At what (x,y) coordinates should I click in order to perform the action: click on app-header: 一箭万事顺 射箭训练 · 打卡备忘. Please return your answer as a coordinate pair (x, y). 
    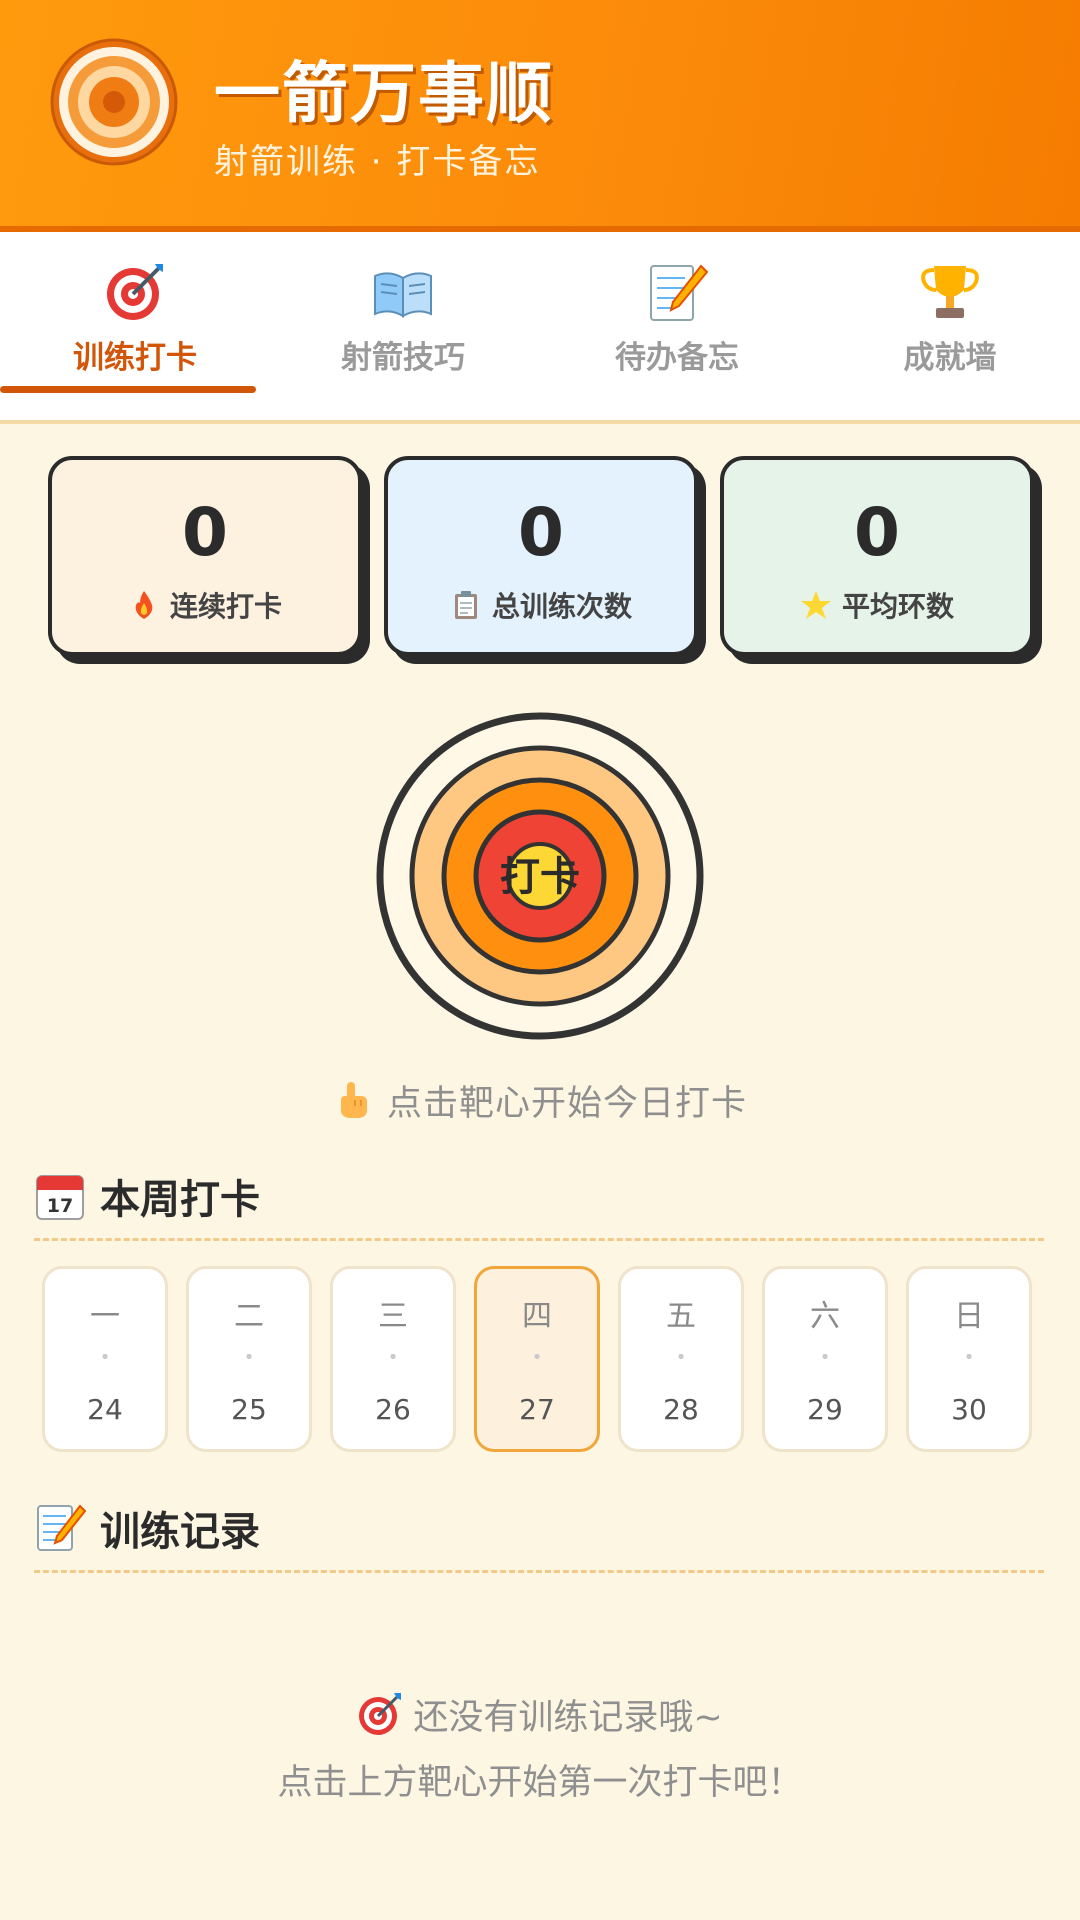
    Looking at the image, I should click on (540, 116).